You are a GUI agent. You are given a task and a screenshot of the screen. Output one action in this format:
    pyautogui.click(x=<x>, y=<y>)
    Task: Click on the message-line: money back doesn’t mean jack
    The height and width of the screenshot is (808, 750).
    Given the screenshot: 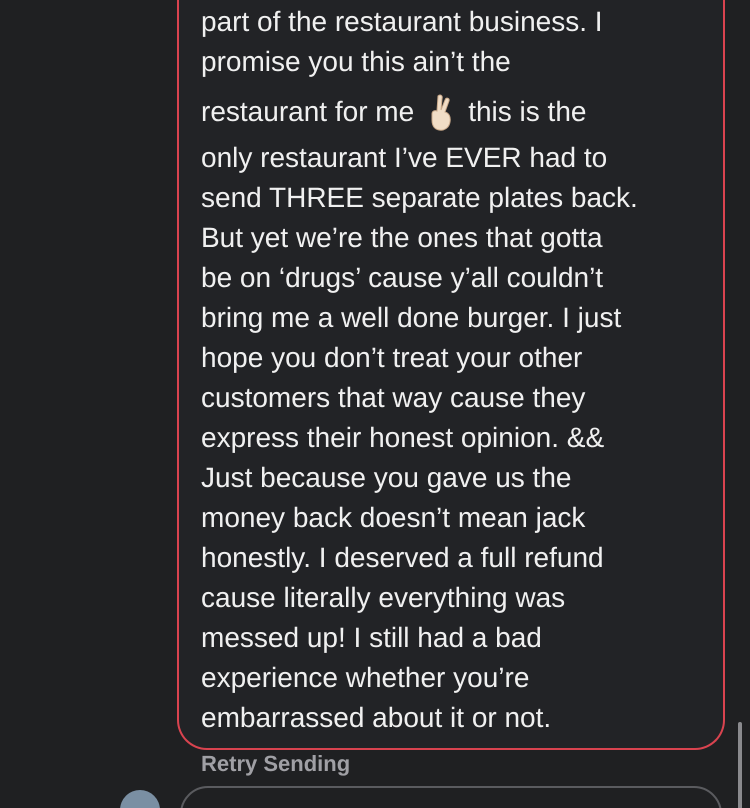 What is the action you would take?
    pyautogui.click(x=393, y=518)
    